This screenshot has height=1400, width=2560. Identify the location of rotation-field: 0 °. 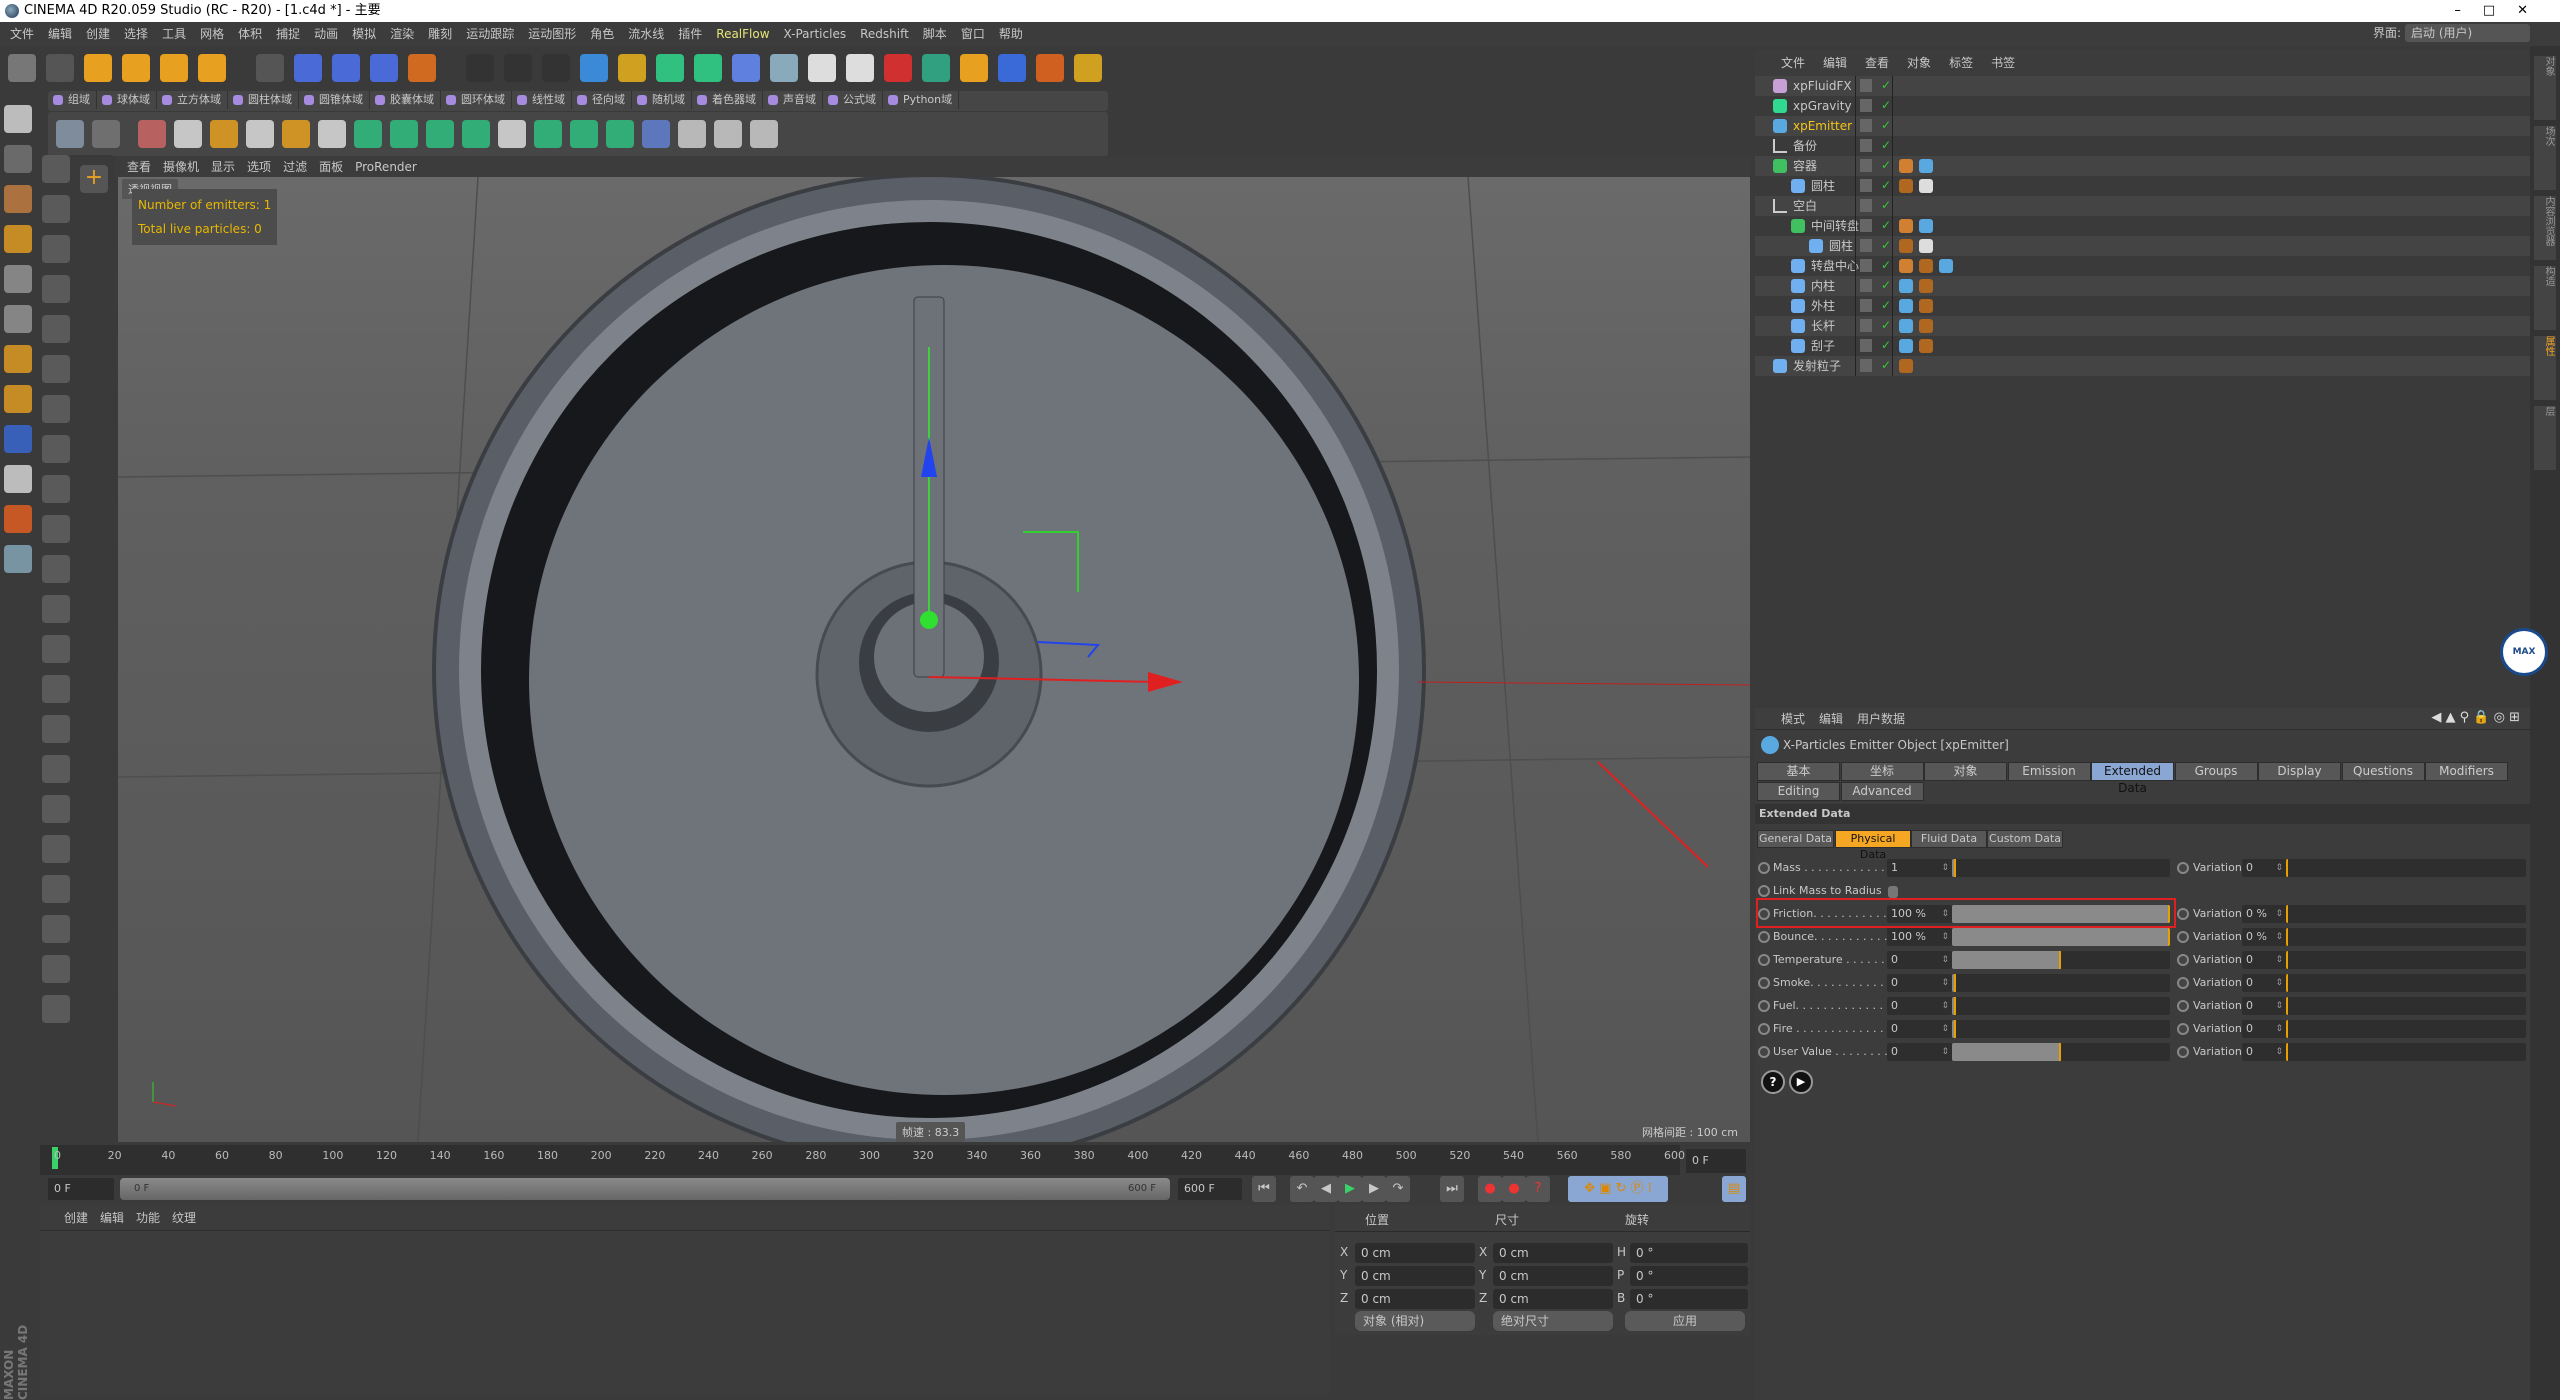
(1689, 1253).